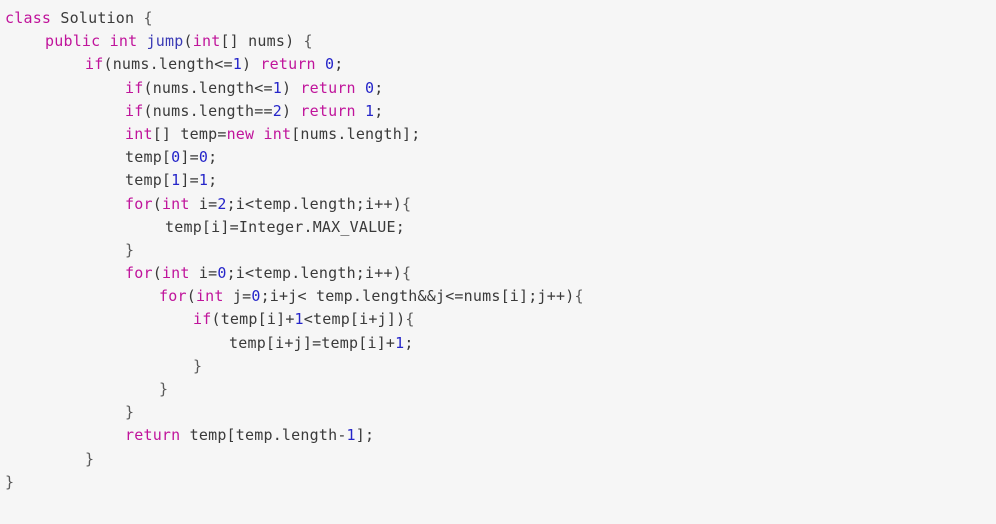 This screenshot has height=524, width=996. Describe the element at coordinates (498, 319) in the screenshot. I see `code-line: if(temp[i]+1<temp[i+j]){` at that location.